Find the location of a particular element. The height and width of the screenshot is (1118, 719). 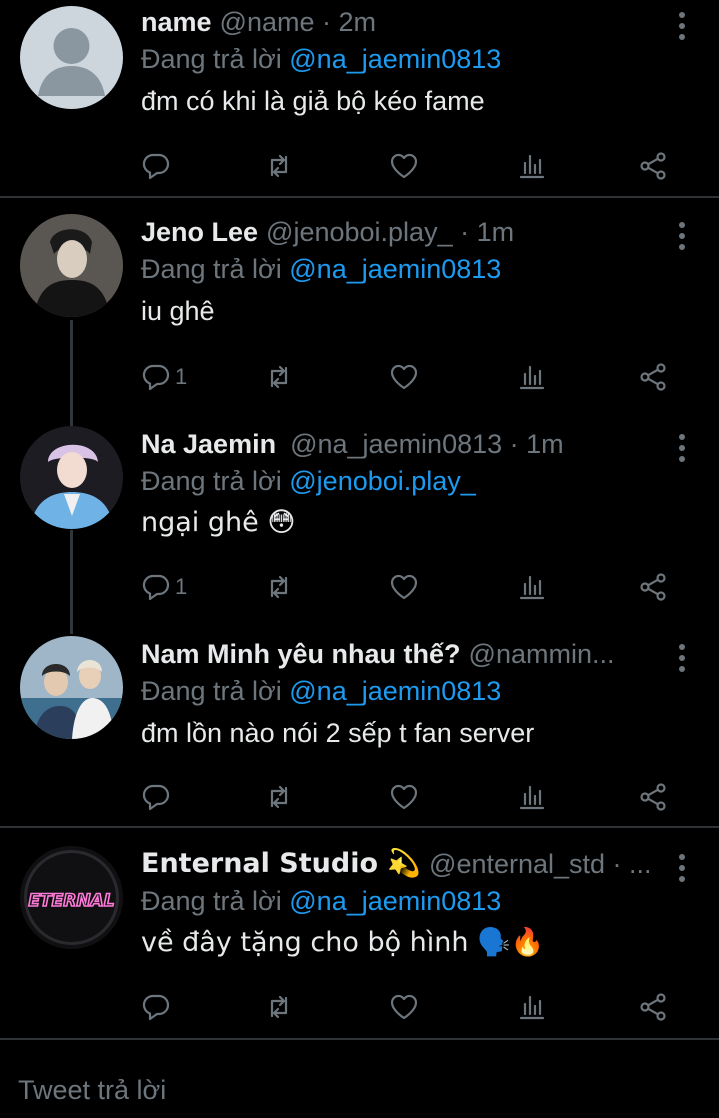

reply-input is located at coordinates (358, 1090).